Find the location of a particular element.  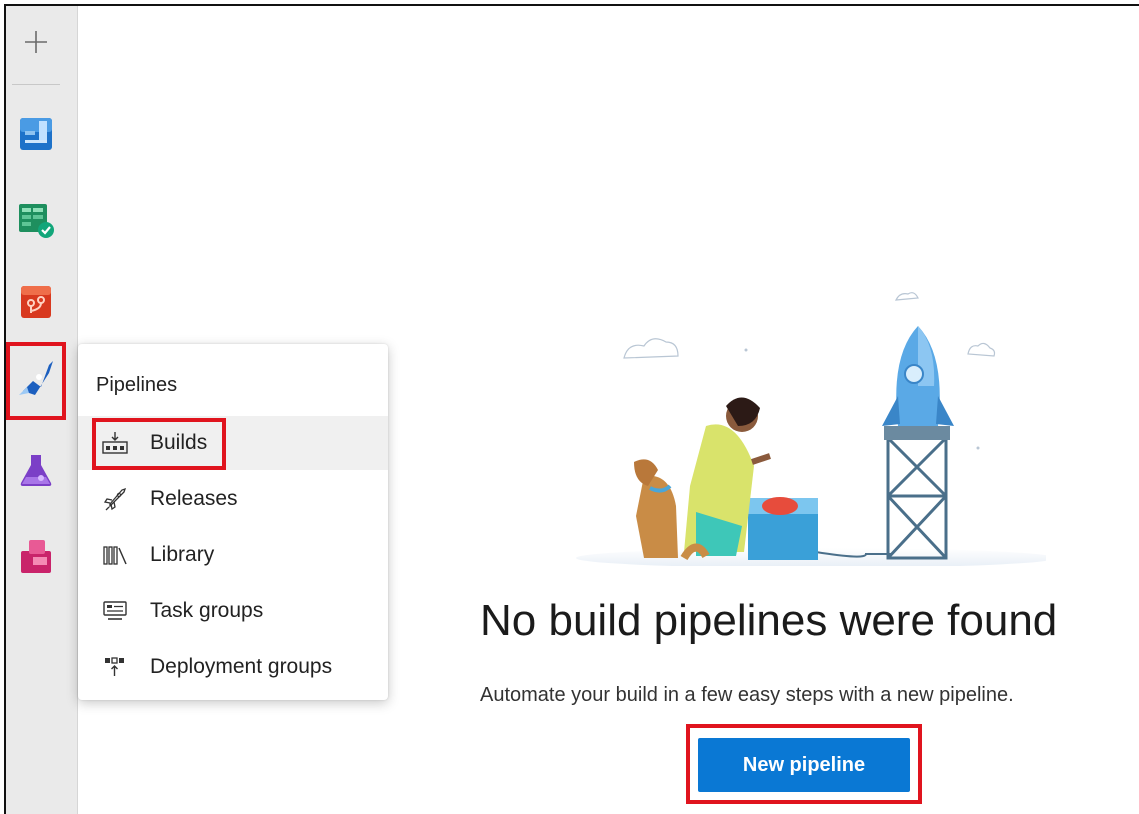

flyout-item-task-groups: Task groups is located at coordinates (233, 611).